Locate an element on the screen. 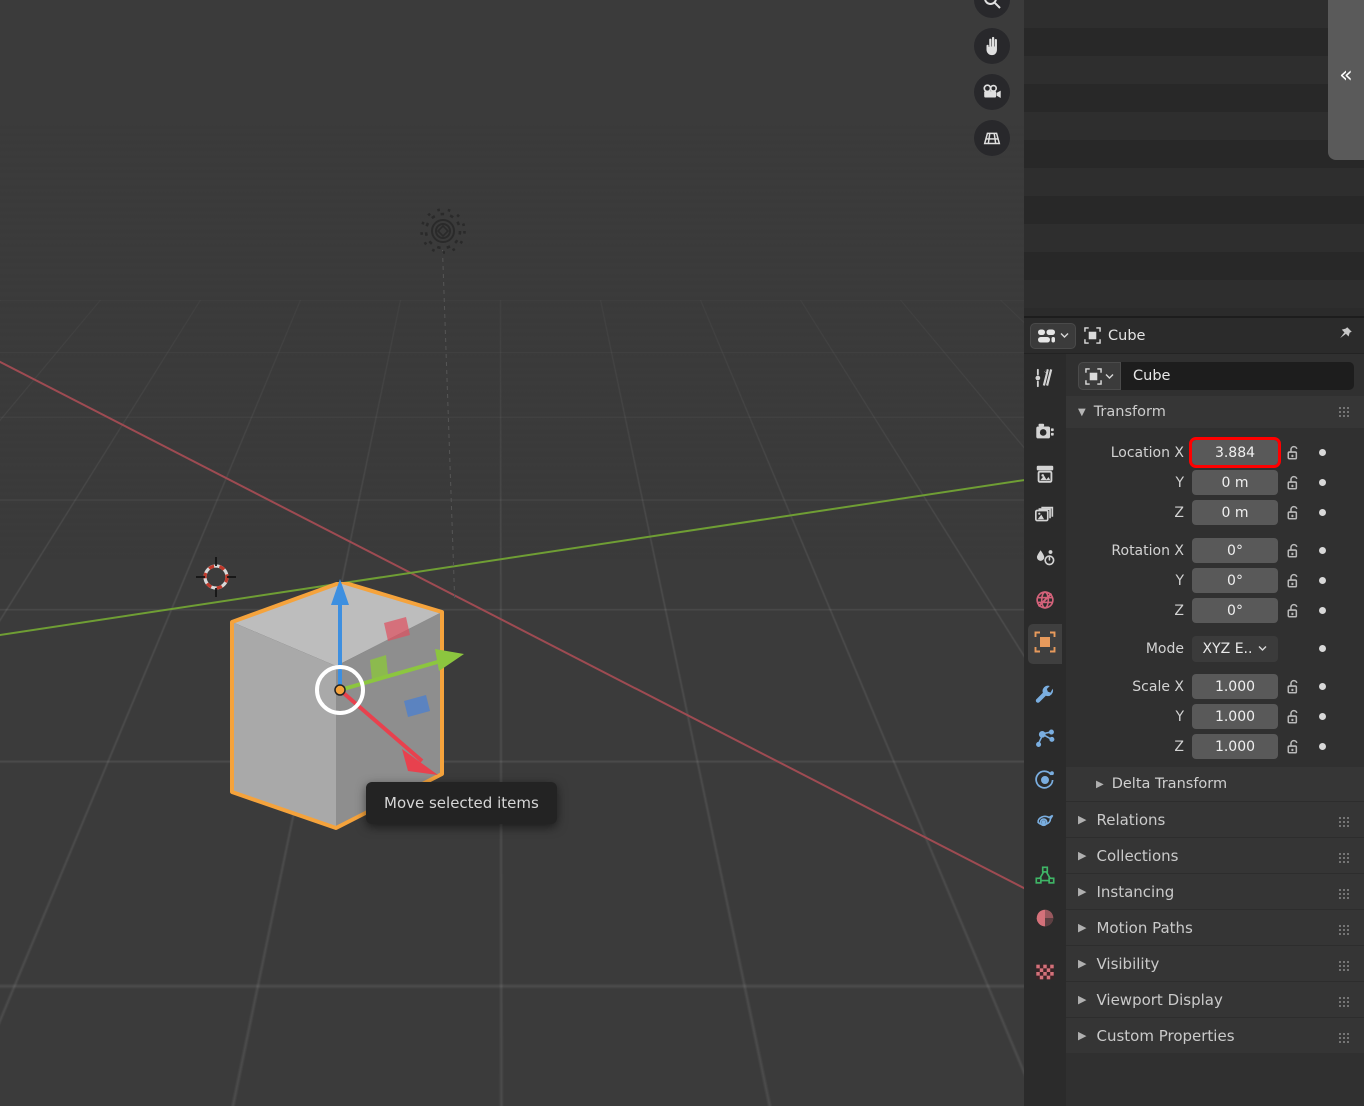  object-name-value: Cube is located at coordinates (1152, 376).